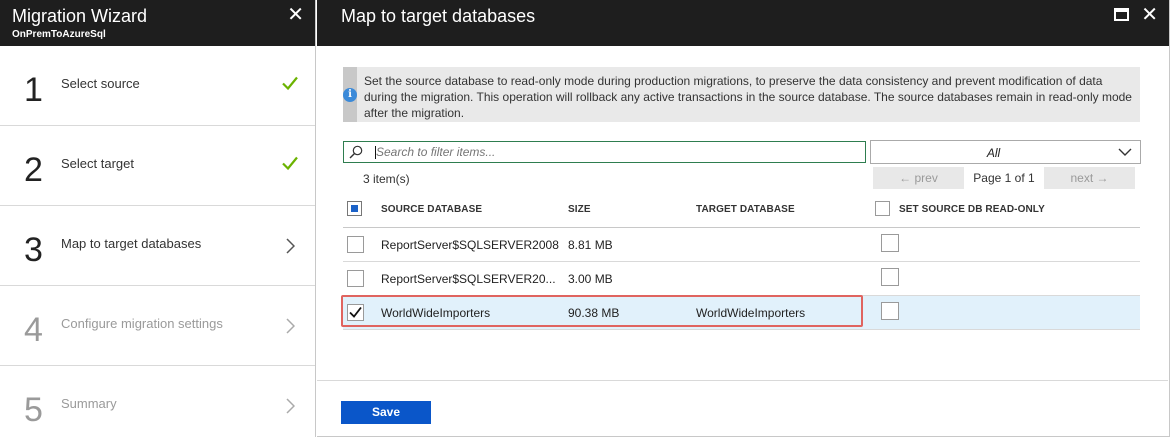 This screenshot has width=1170, height=437. What do you see at coordinates (157, 23) in the screenshot?
I see `wizard-header: Migration Wizard OnPremToAzureSql ✕` at bounding box center [157, 23].